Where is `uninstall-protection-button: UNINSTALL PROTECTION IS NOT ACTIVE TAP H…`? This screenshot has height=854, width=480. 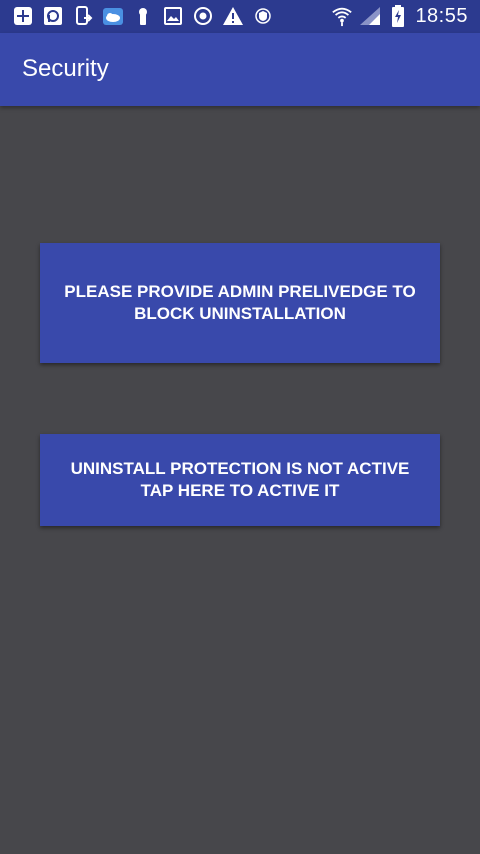
uninstall-protection-button: UNINSTALL PROTECTION IS NOT ACTIVE TAP H… is located at coordinates (240, 480).